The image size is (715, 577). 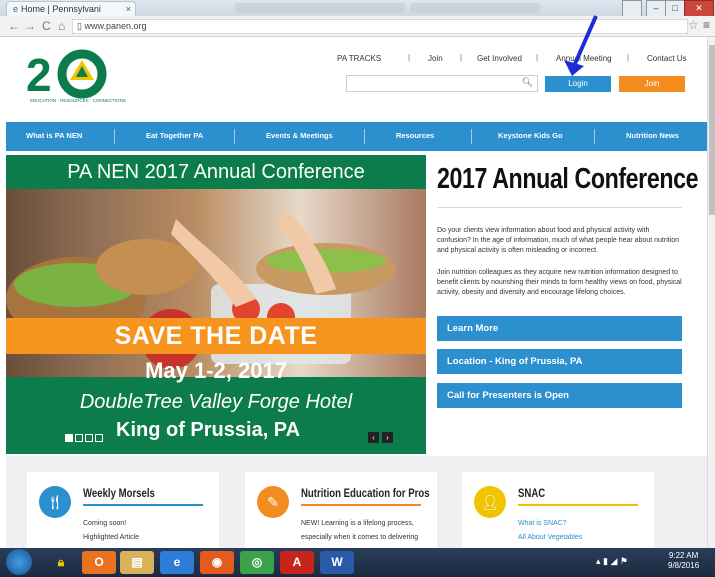 I want to click on hero-title: PA NEN 2017 Annual Conference, so click(x=216, y=172).